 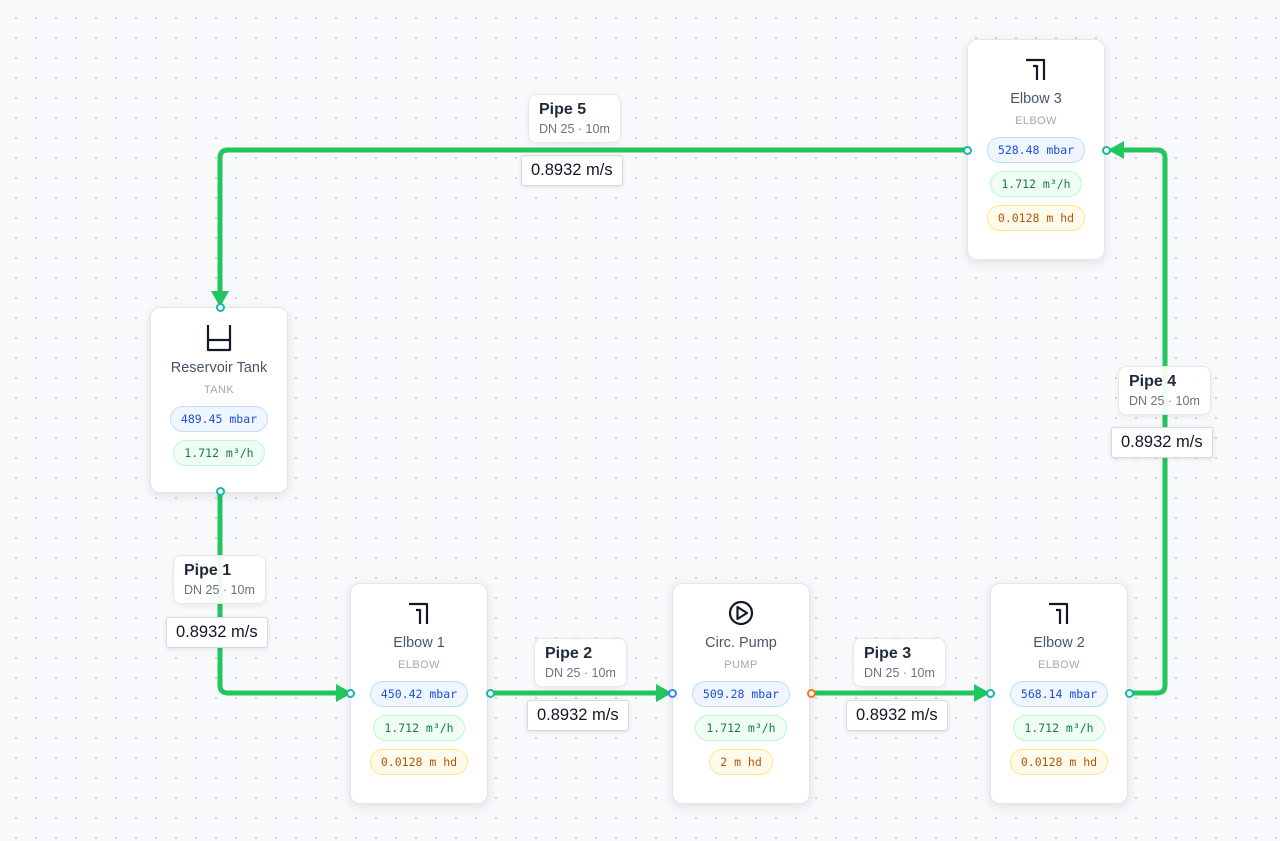 I want to click on pipe-4-label: Pipe 4 DN 25 · 10m, so click(x=1164, y=390).